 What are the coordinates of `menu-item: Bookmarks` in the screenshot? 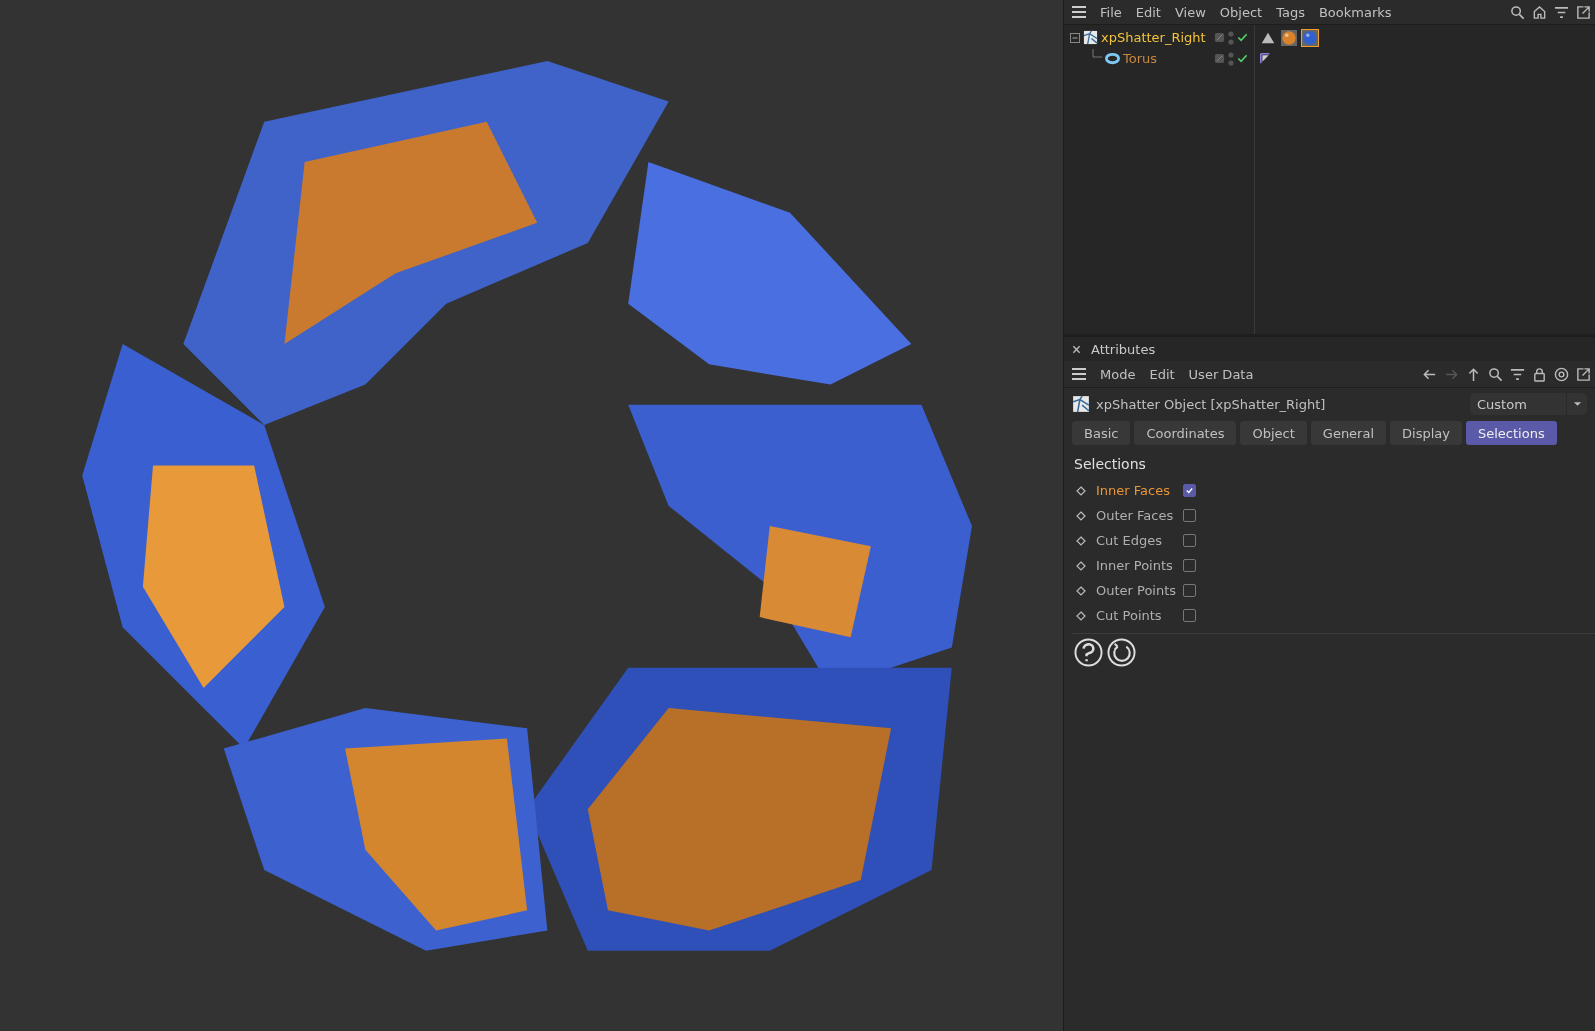 It's located at (1355, 12).